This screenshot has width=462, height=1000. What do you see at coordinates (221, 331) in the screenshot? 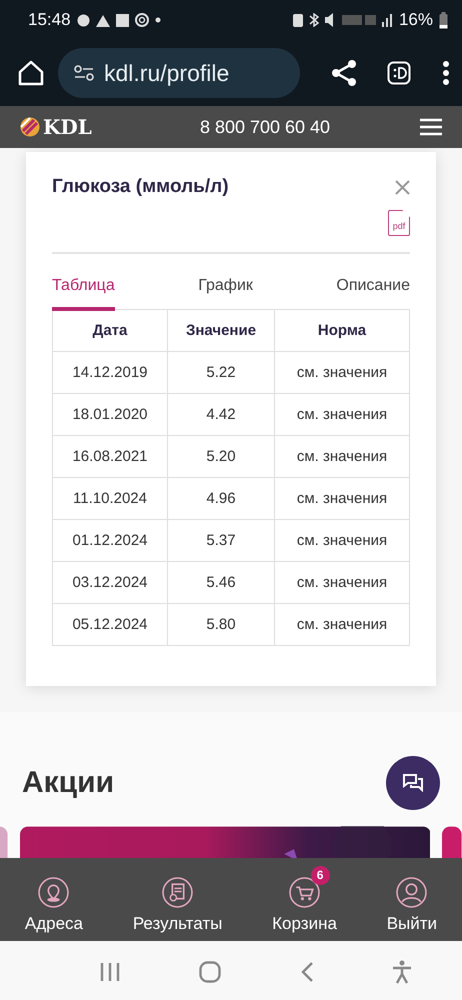
I see `column-header: Значение` at bounding box center [221, 331].